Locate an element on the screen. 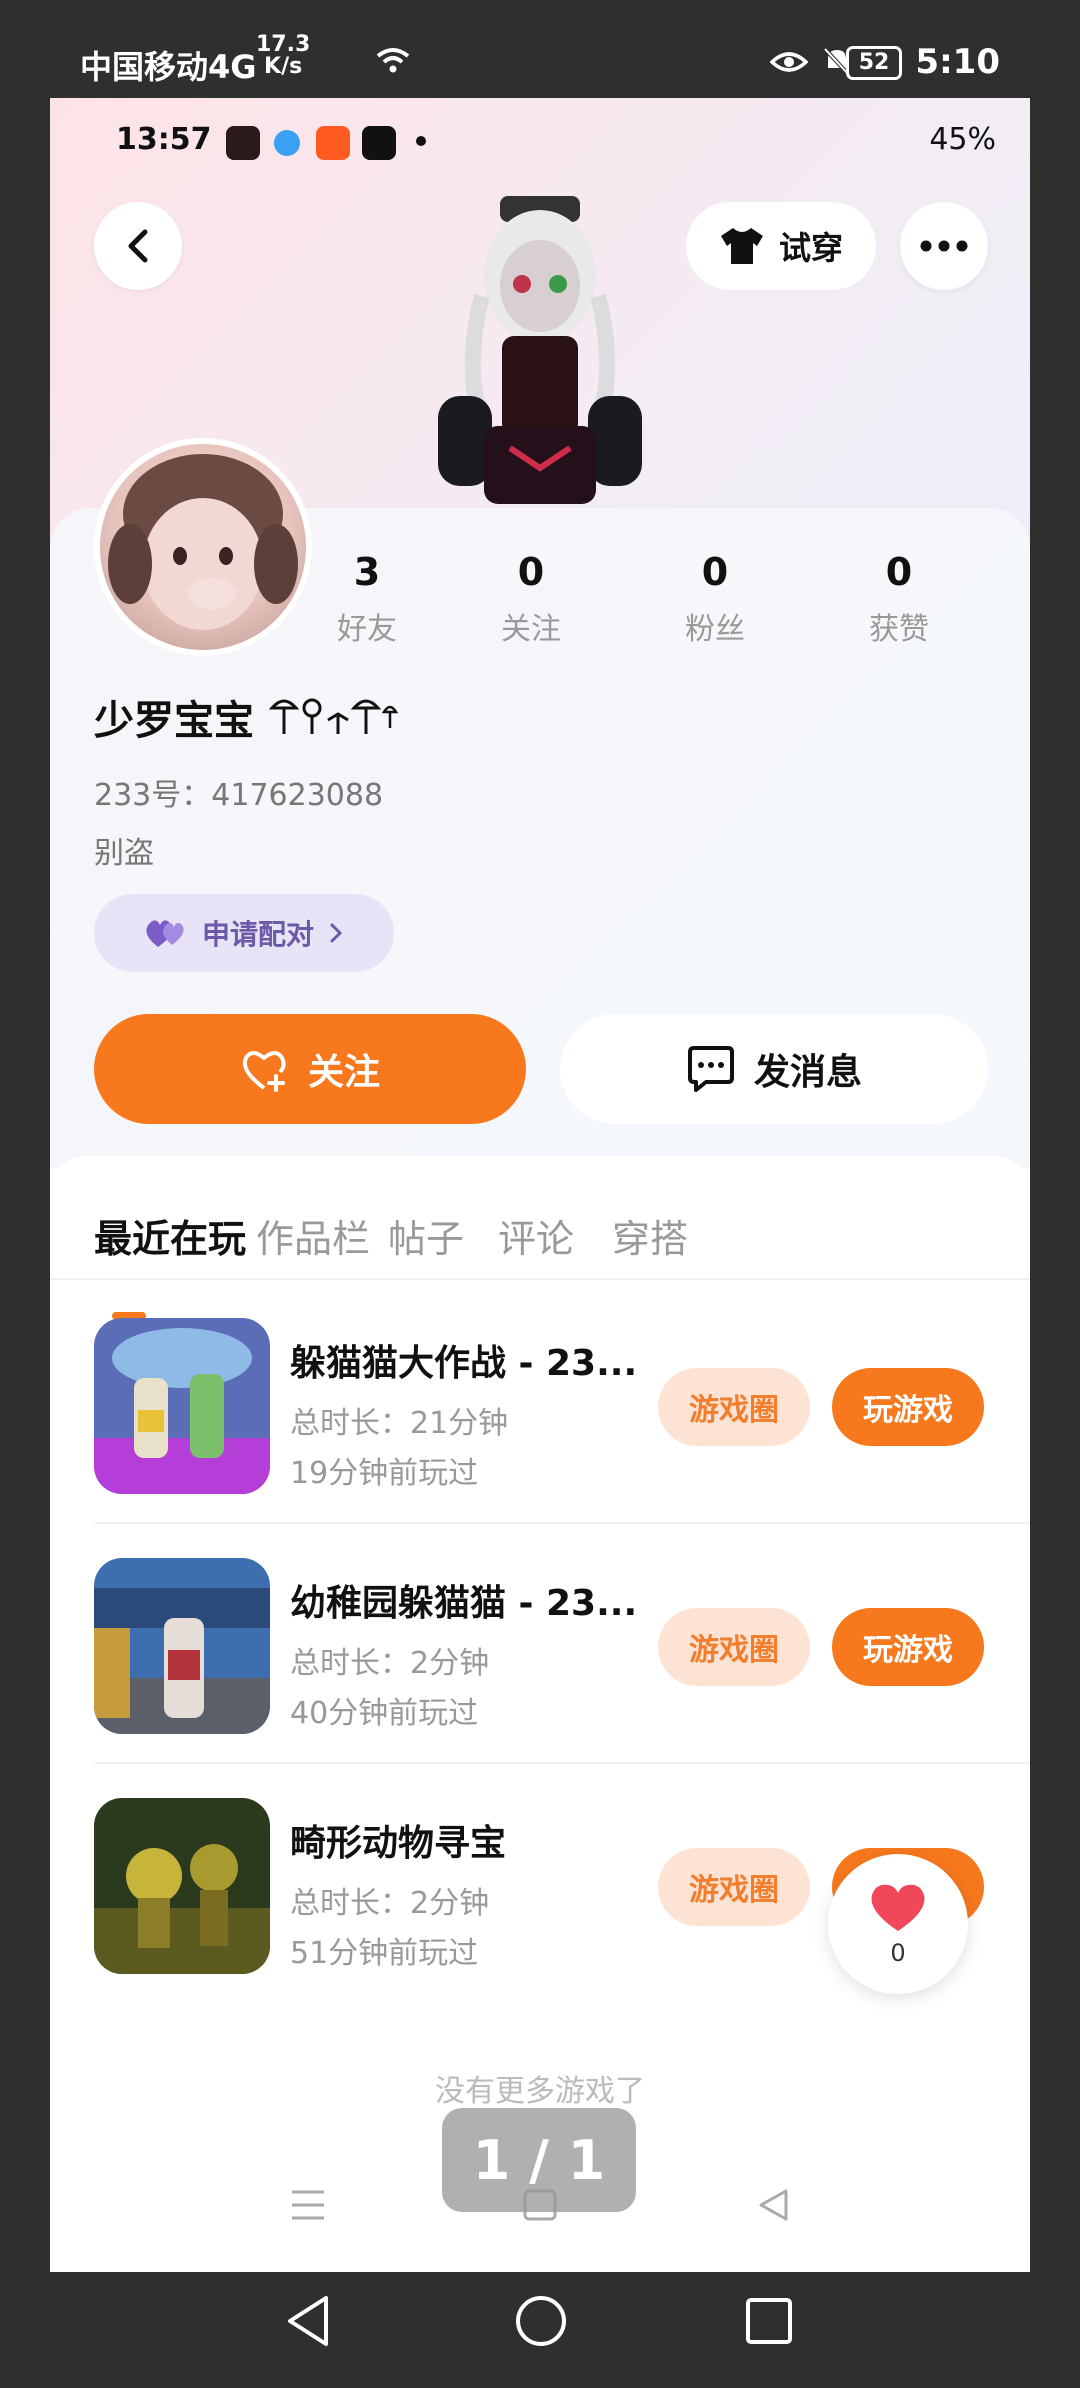  user-avatar is located at coordinates (203, 547).